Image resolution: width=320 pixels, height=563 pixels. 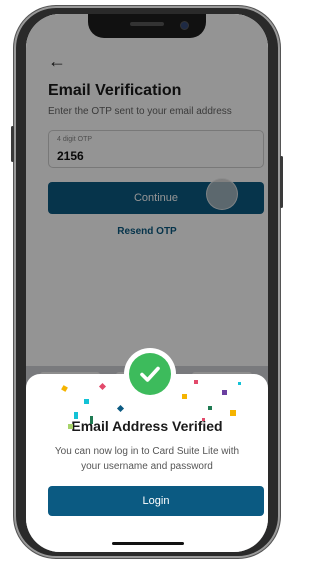 What do you see at coordinates (147, 426) in the screenshot?
I see `verified-title: Email Address Verified` at bounding box center [147, 426].